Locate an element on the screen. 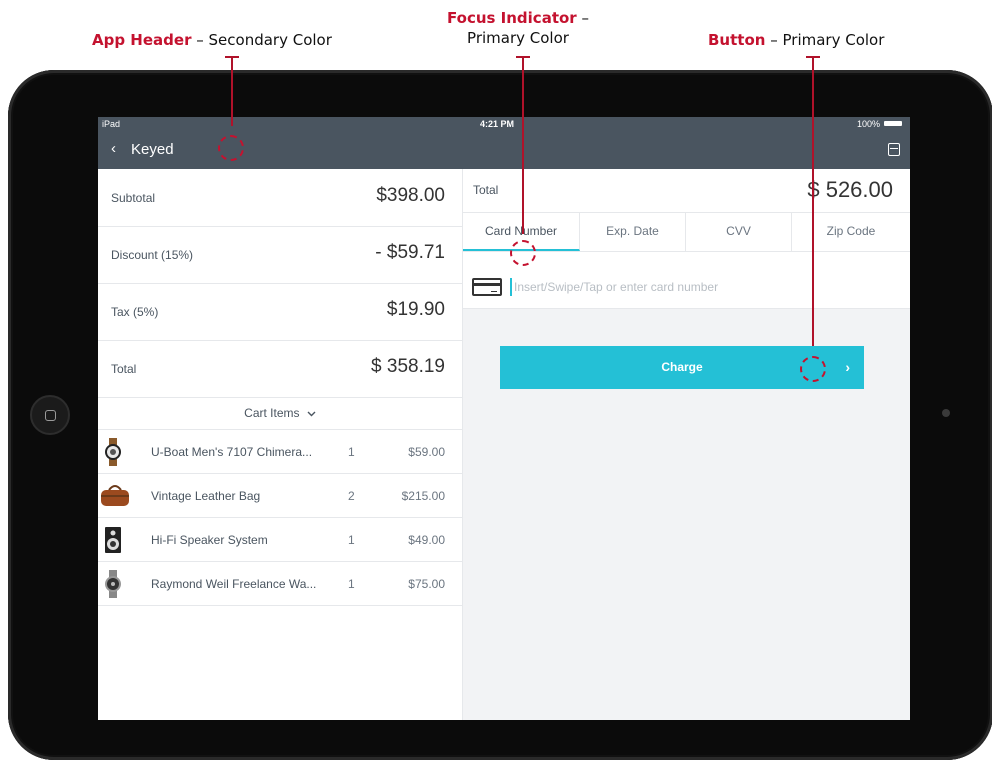 The width and height of the screenshot is (992, 767). item-price: $49.00 is located at coordinates (426, 540).